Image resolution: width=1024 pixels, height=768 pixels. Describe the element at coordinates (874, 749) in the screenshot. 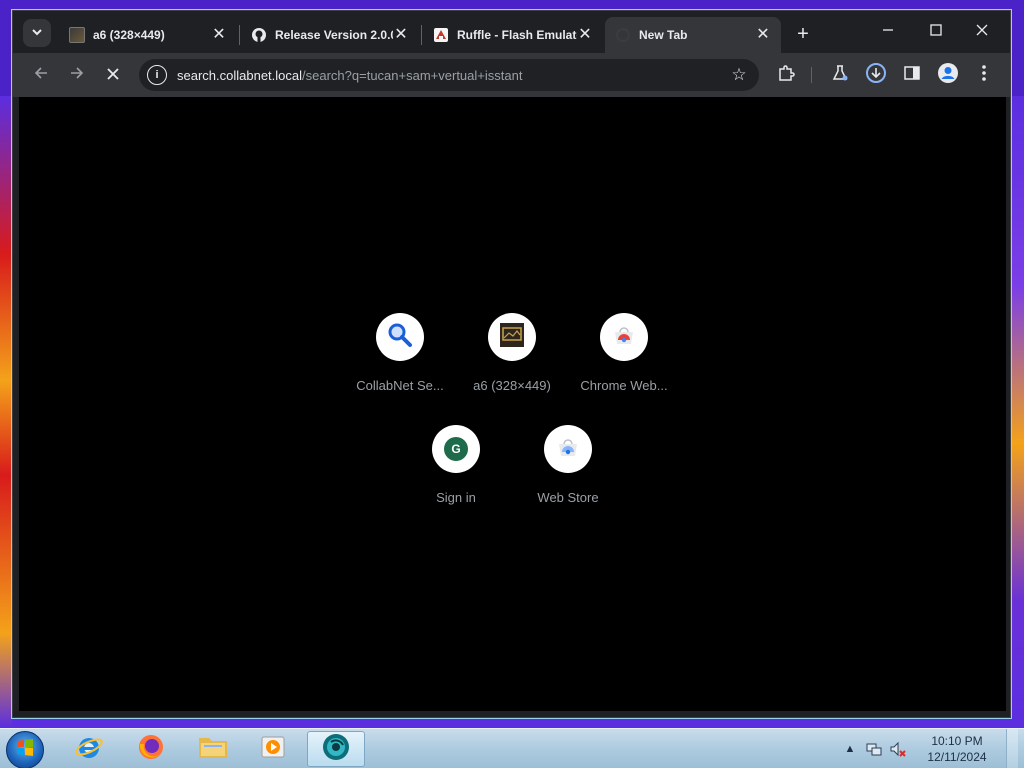

I see `network-icon` at that location.